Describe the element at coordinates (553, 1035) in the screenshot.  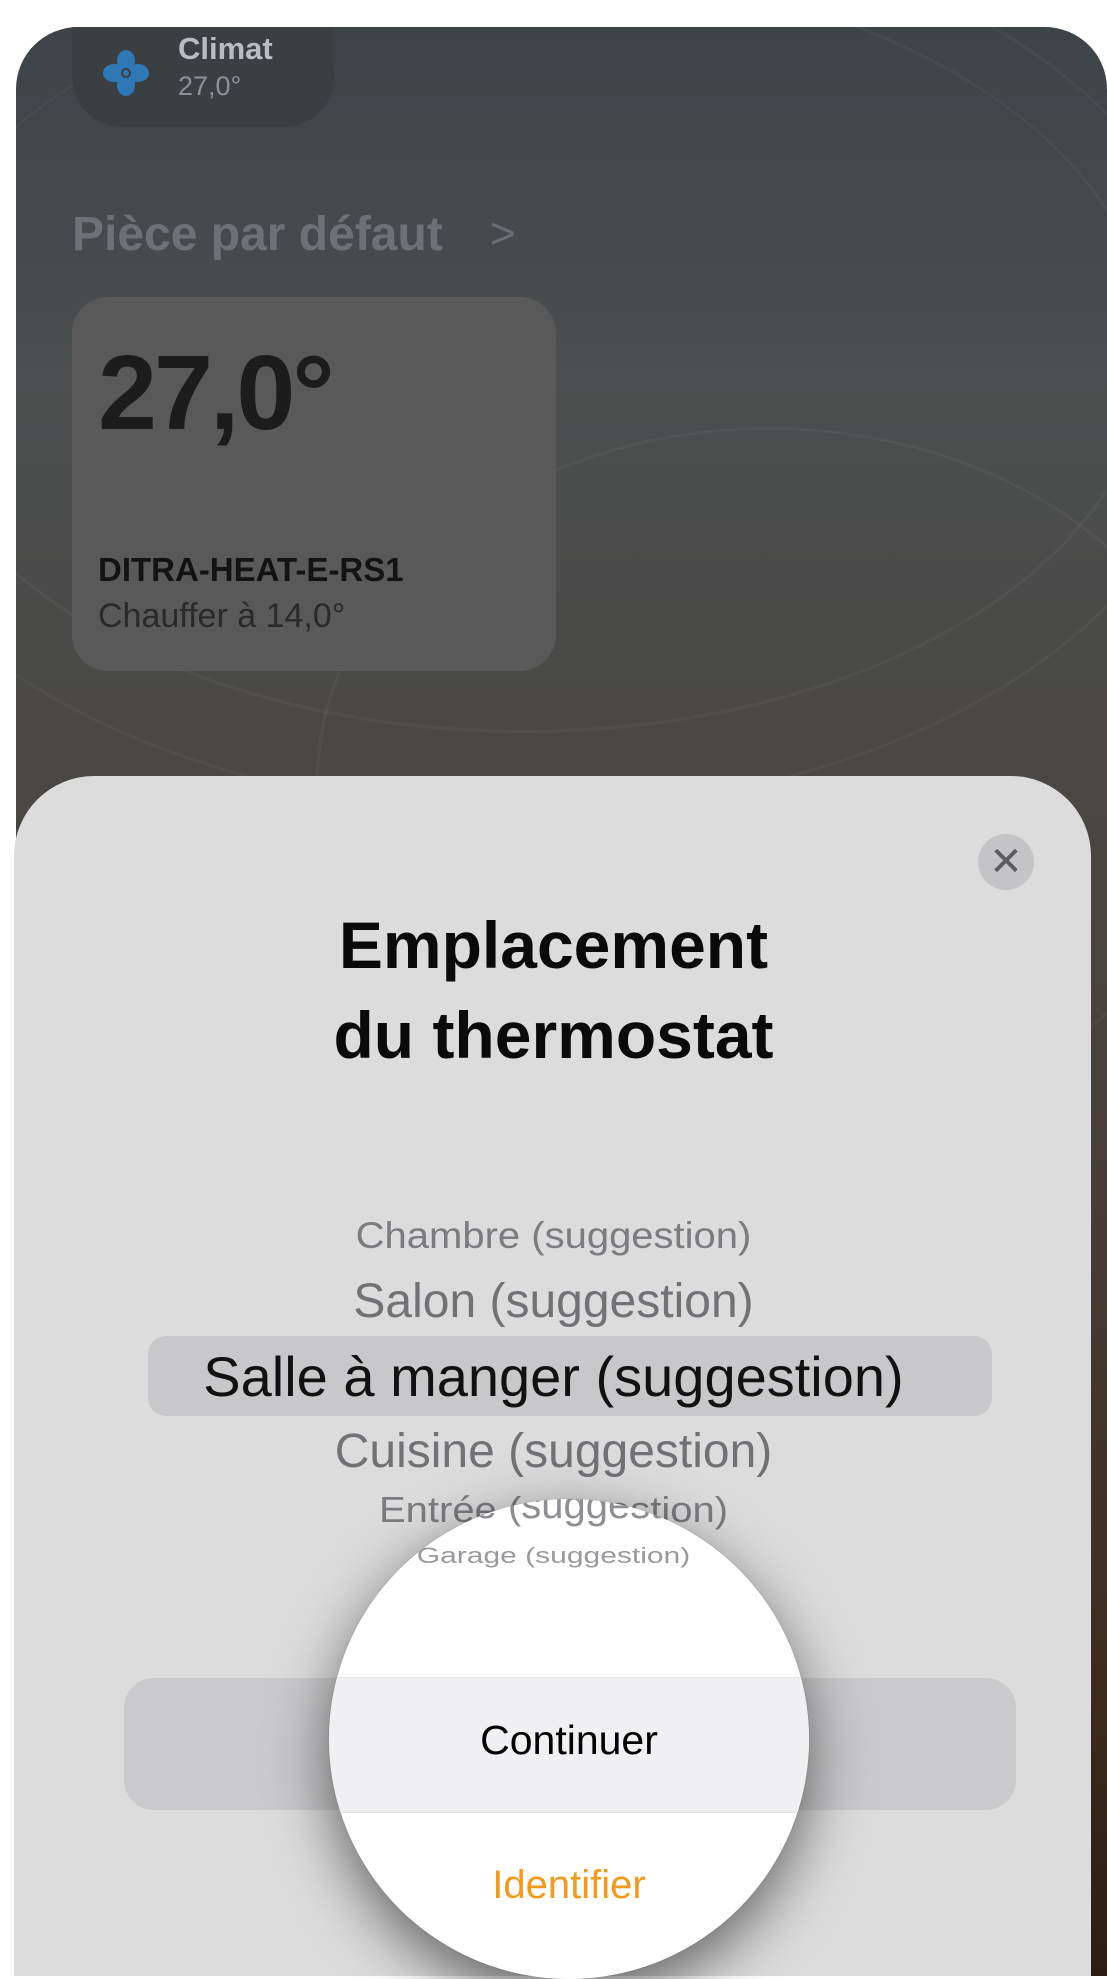
I see `modal-title-line2: du thermostat` at that location.